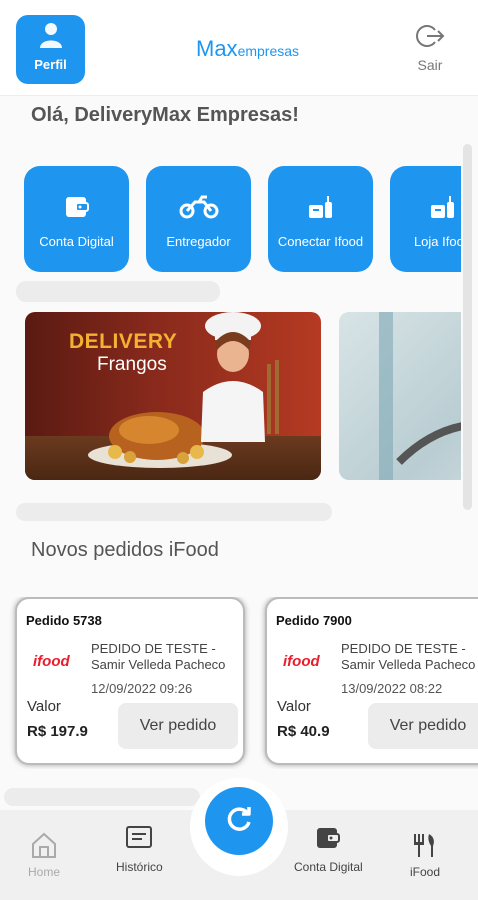 The height and width of the screenshot is (900, 478). I want to click on nav-history-label: Histórico, so click(139, 867).